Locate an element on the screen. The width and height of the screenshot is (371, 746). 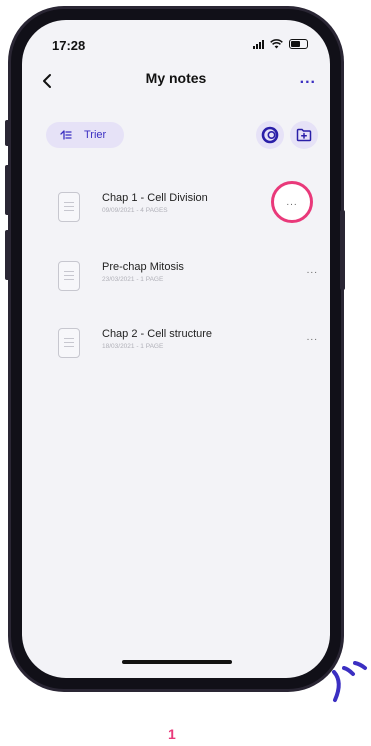
note-meta: 09/09/2021 - 4 PAGES is located at coordinates (135, 210).